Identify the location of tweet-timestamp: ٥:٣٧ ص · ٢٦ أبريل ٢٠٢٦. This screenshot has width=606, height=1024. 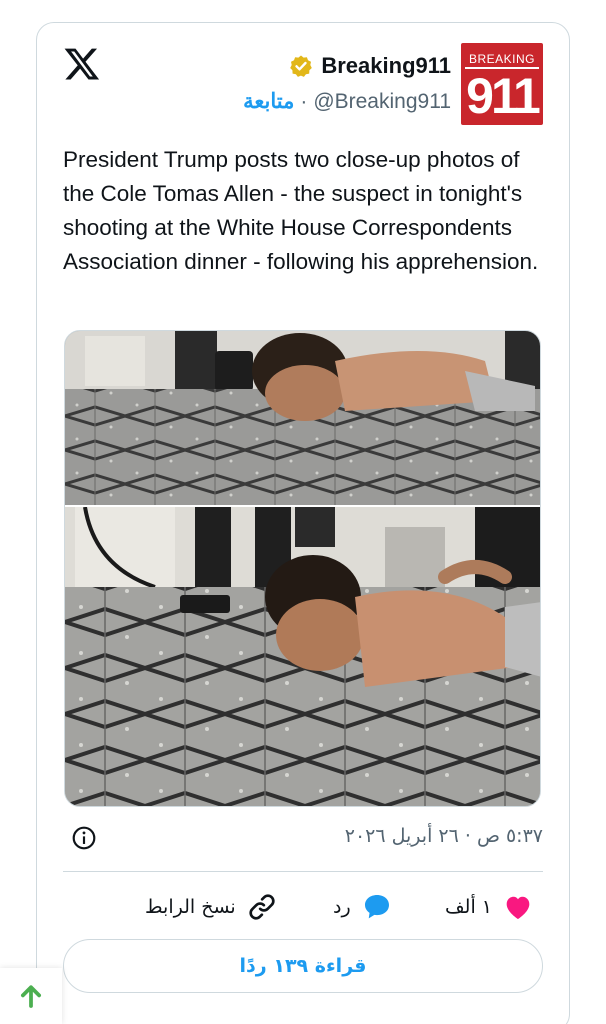
(444, 836).